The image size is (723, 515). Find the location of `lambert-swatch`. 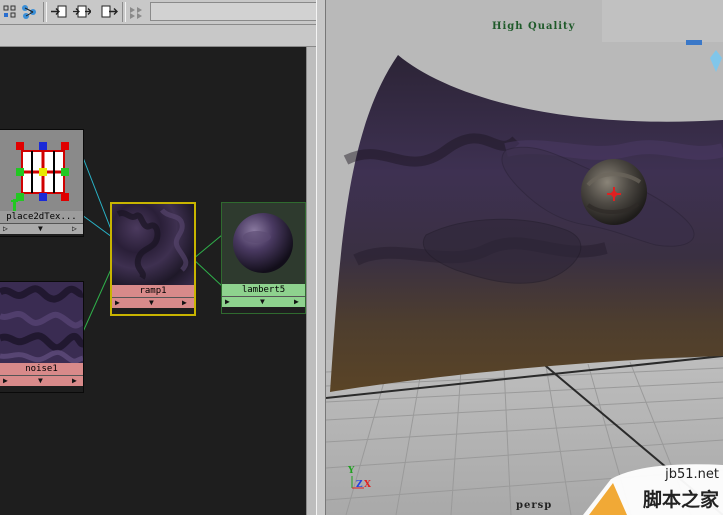

lambert-swatch is located at coordinates (263, 243).